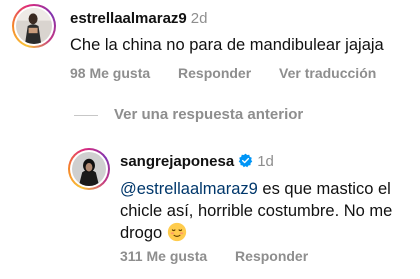 This screenshot has height=279, width=420. Describe the element at coordinates (143, 233) in the screenshot. I see `reply-body-line3: drogo` at that location.